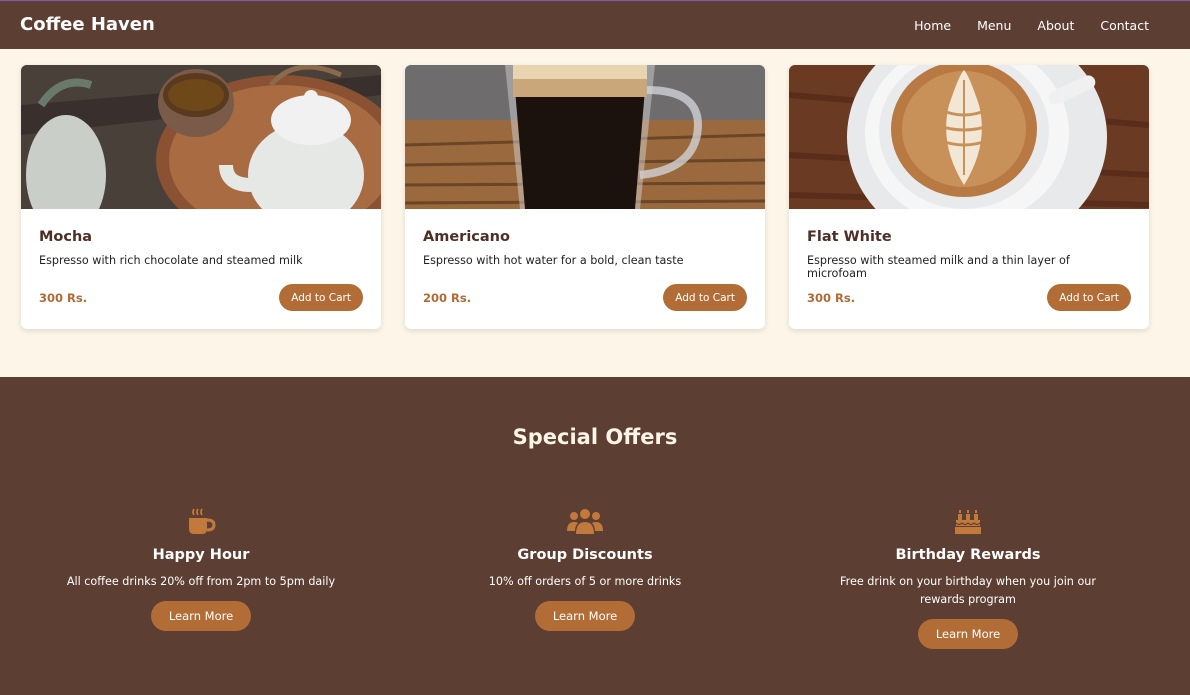 The width and height of the screenshot is (1190, 695). What do you see at coordinates (849, 237) in the screenshot?
I see `product-name: Flat White` at bounding box center [849, 237].